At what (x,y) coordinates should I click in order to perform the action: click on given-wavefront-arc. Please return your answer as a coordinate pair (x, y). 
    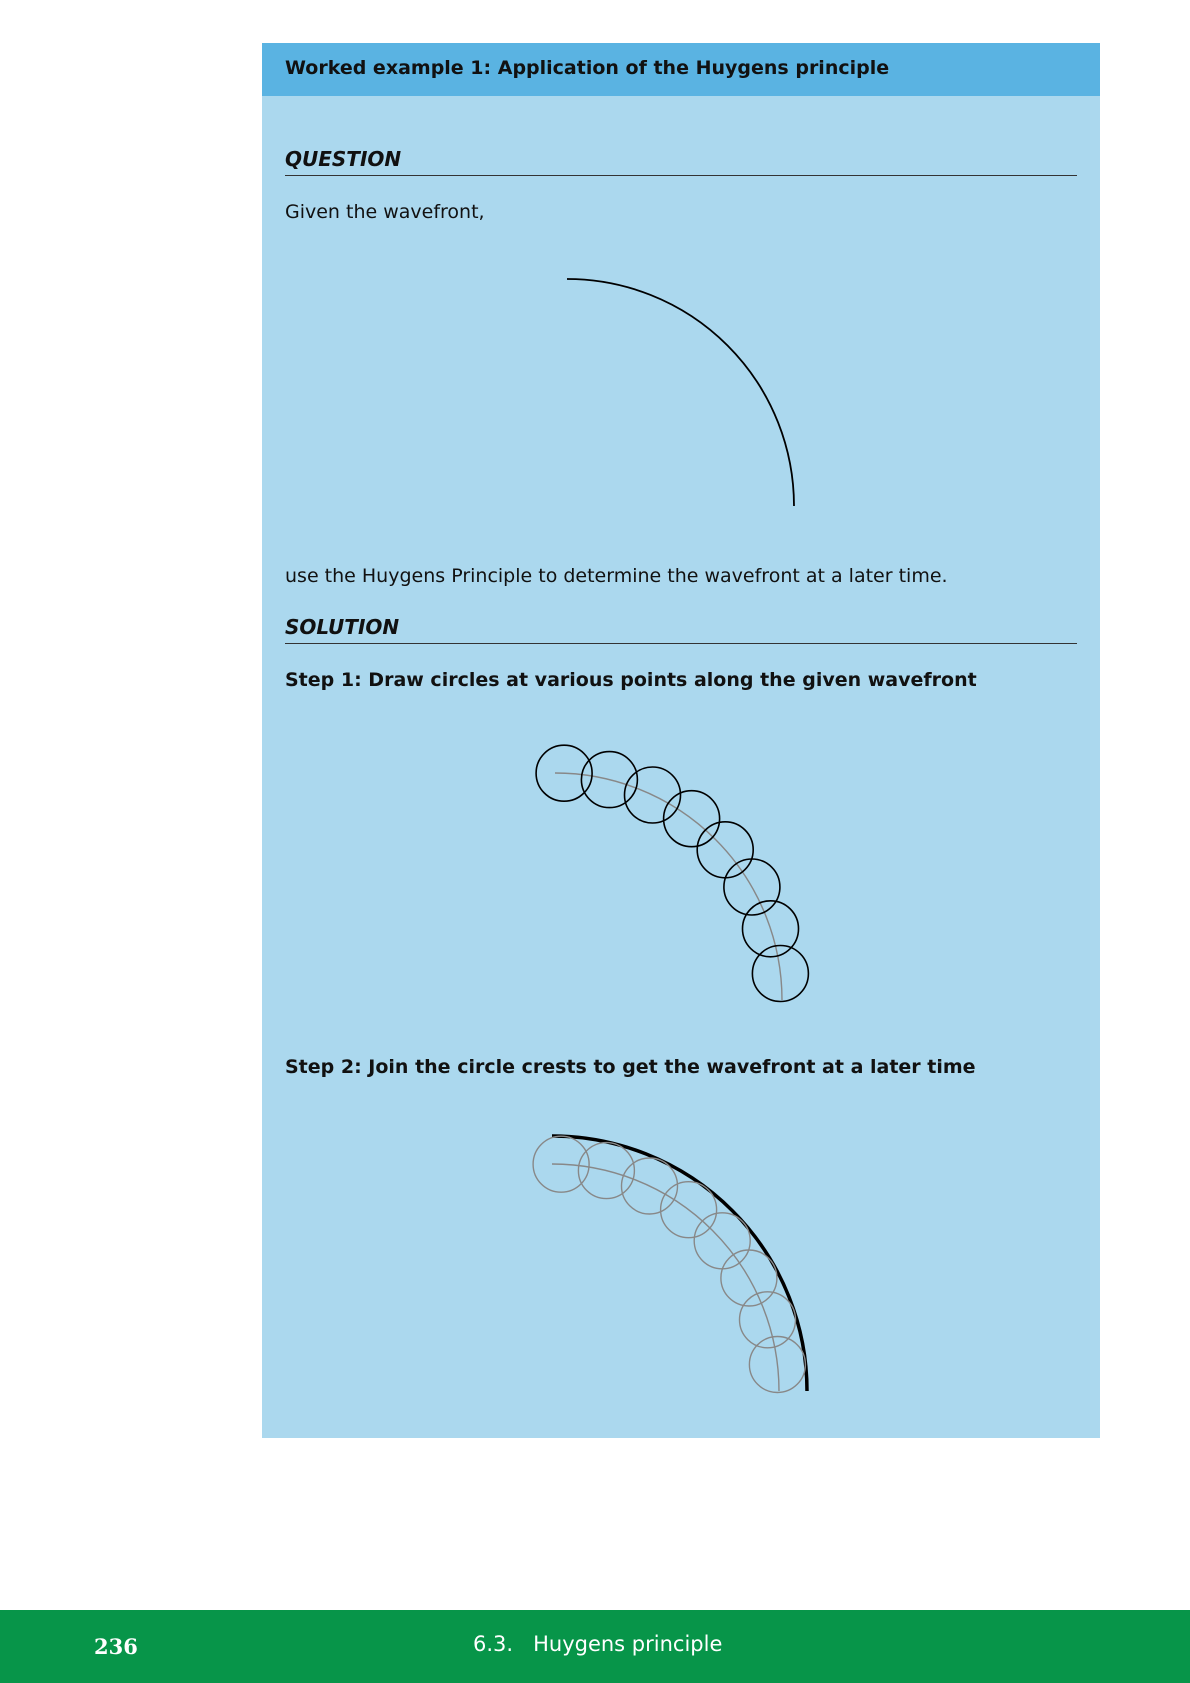
    Looking at the image, I should click on (680, 392).